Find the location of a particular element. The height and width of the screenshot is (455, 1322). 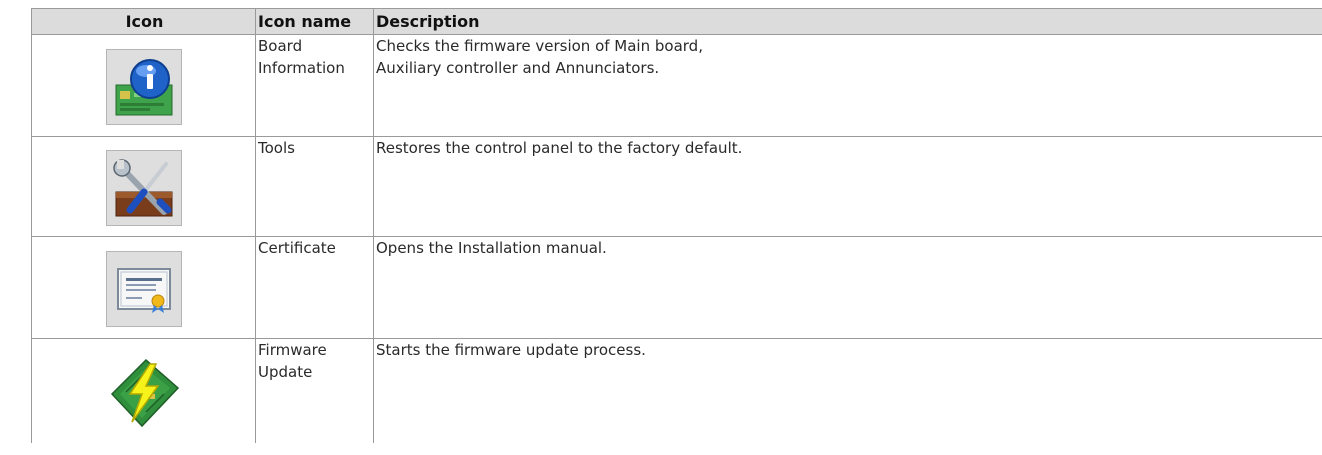

description-line-1: Opens the Installation manual. is located at coordinates (491, 248).